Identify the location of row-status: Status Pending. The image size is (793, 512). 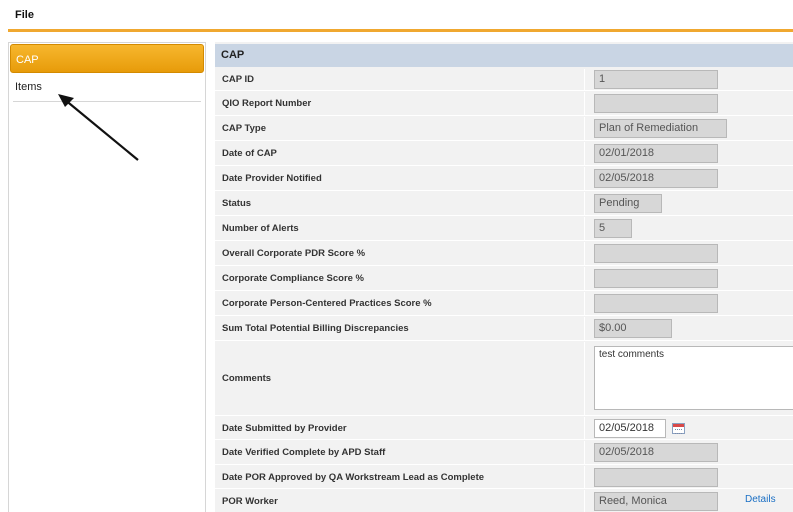
(504, 204).